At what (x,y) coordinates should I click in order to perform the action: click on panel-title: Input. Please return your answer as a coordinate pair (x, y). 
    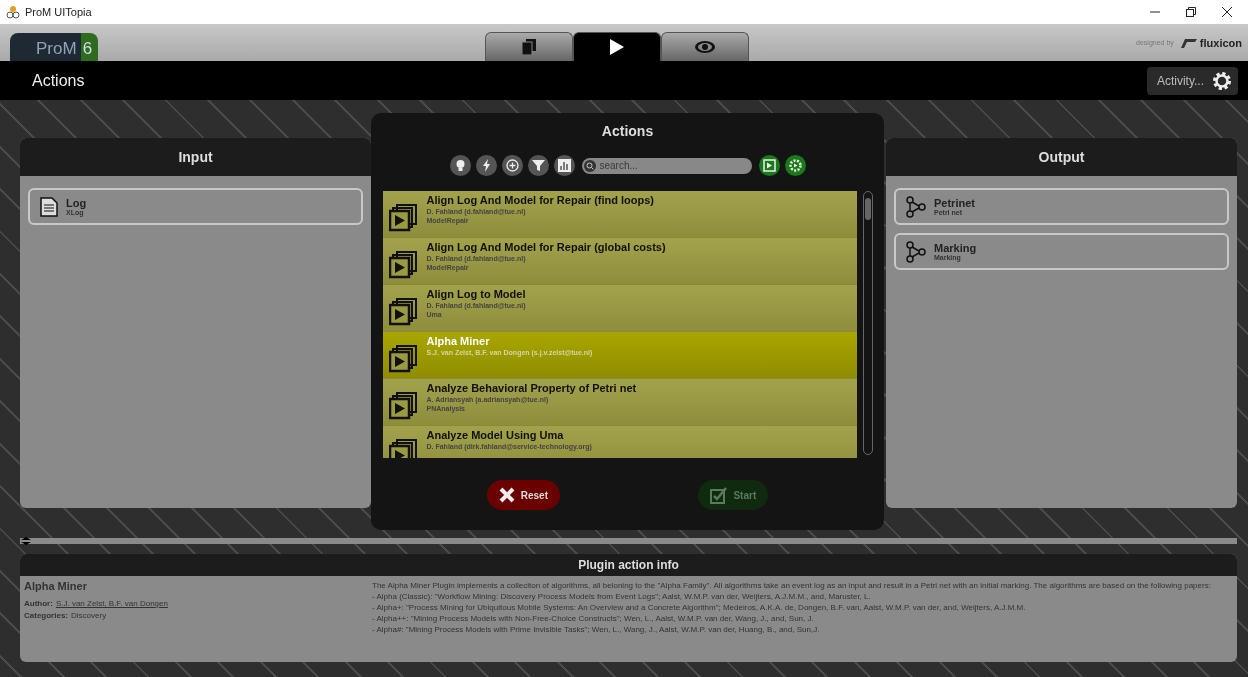
    Looking at the image, I should click on (195, 157).